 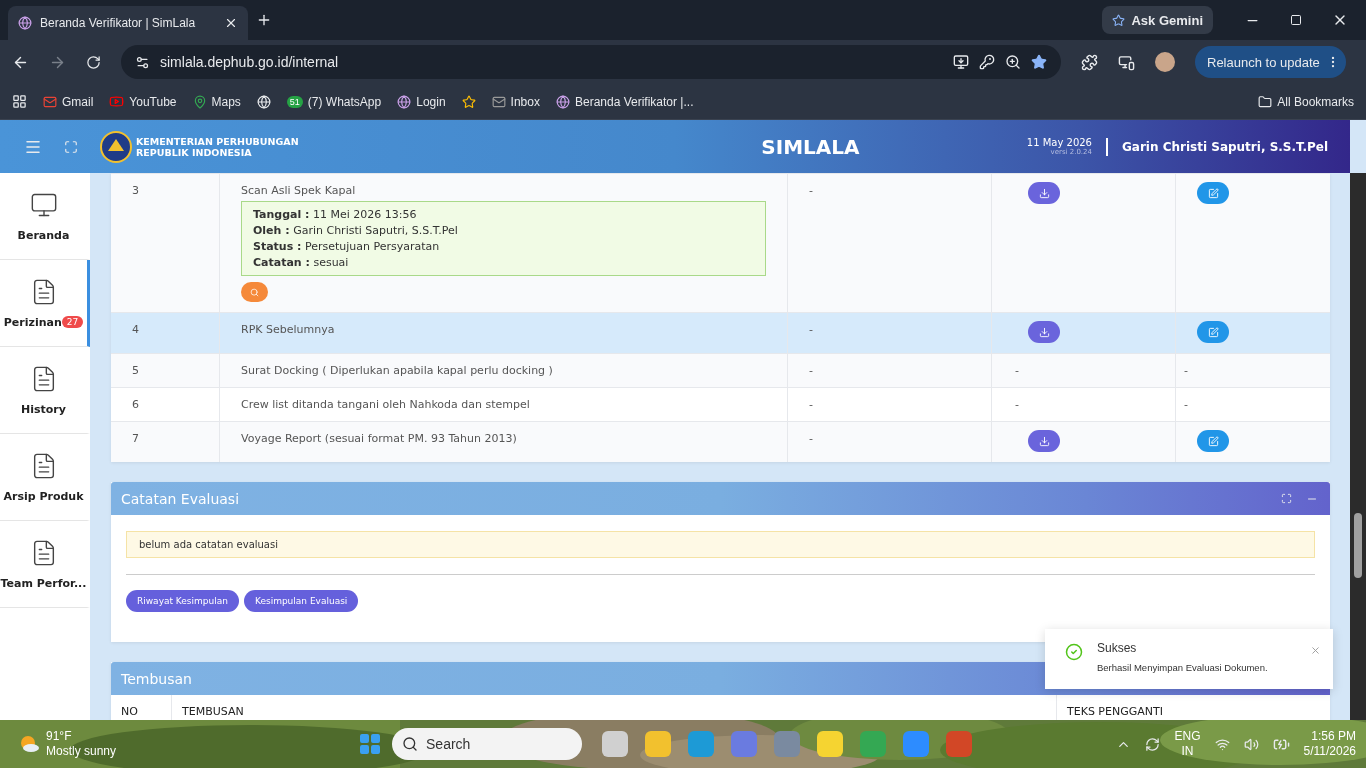 I want to click on table-cell: 6, so click(x=135, y=404).